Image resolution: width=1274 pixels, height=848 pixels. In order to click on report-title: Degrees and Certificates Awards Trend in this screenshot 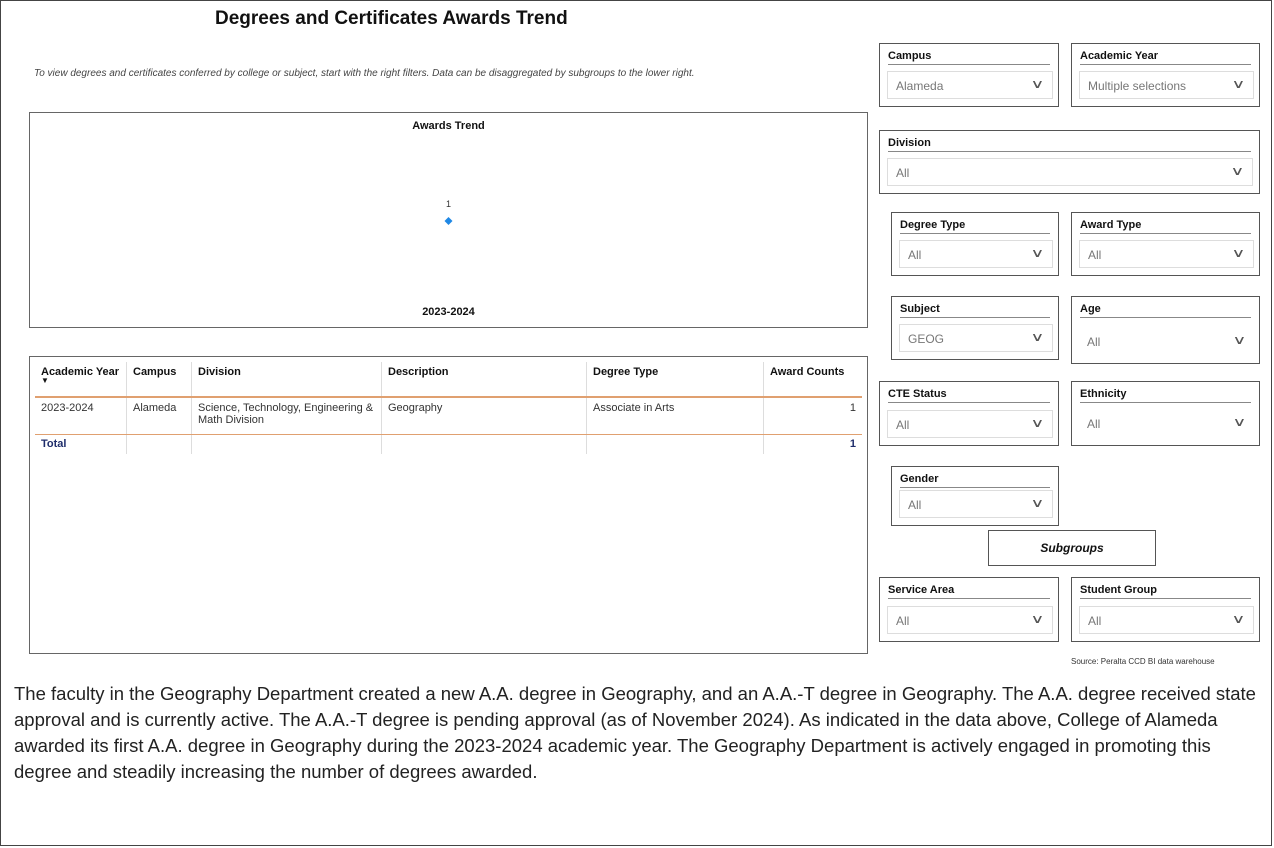, I will do `click(391, 18)`.